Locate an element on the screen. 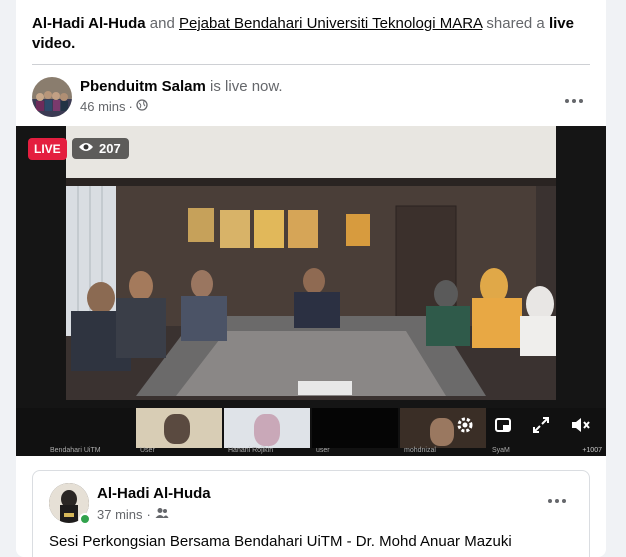 The image size is (626, 557). embedded-author-name: Al-Hadi Al-Huda is located at coordinates (154, 493).